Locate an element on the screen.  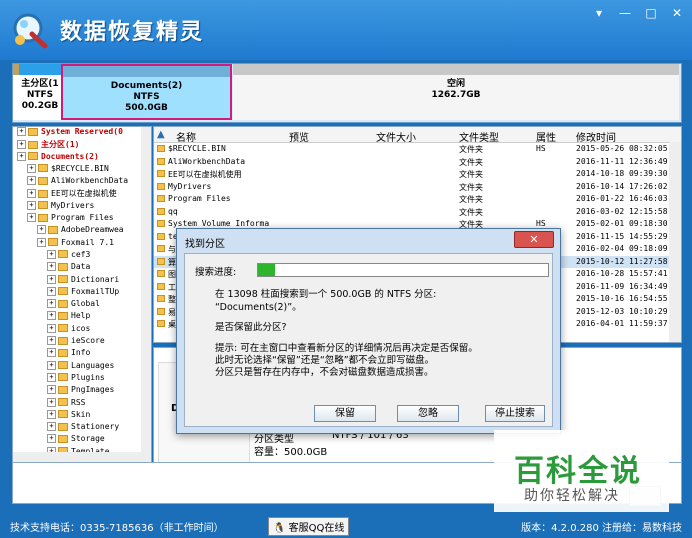
tree-item-label: Storage is located at coordinates (88, 439).